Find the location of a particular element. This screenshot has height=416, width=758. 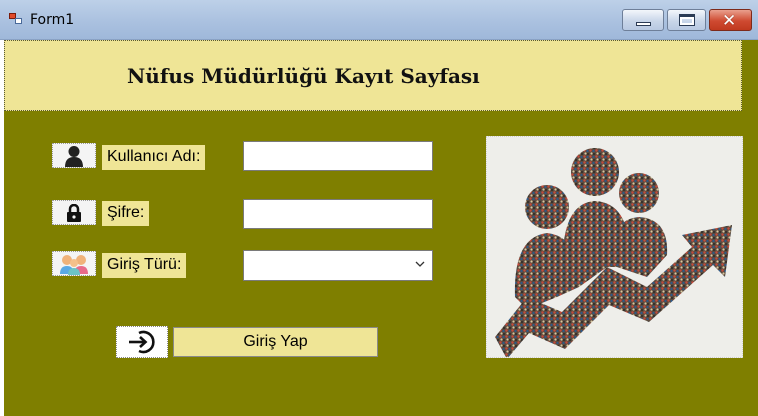

login-type-label: Giriş Türü: is located at coordinates (144, 265).